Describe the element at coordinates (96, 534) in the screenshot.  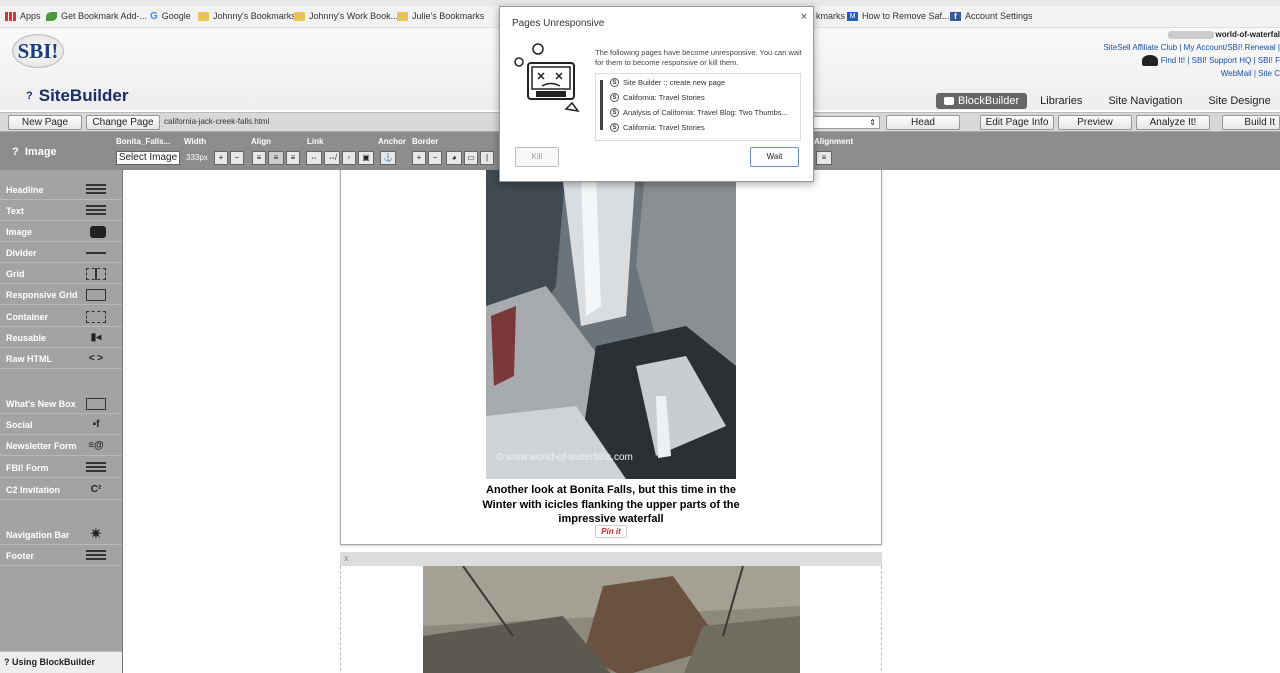
I see `navigation-star-icon: ✷` at that location.